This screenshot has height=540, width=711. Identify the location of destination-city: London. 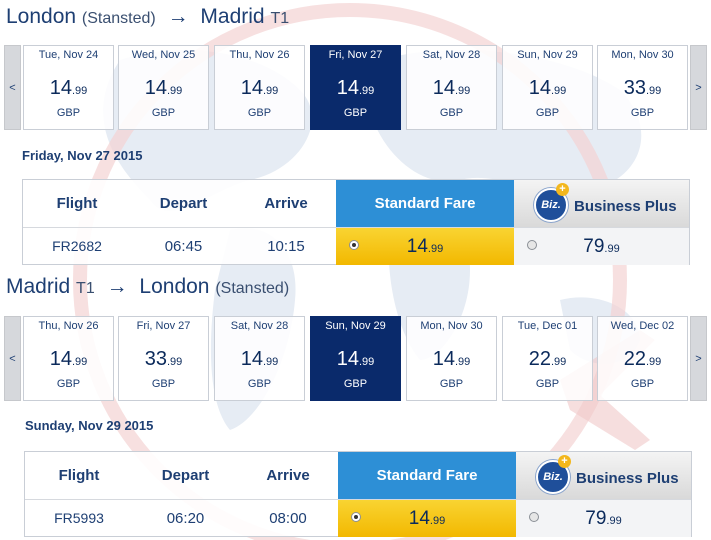
(174, 286).